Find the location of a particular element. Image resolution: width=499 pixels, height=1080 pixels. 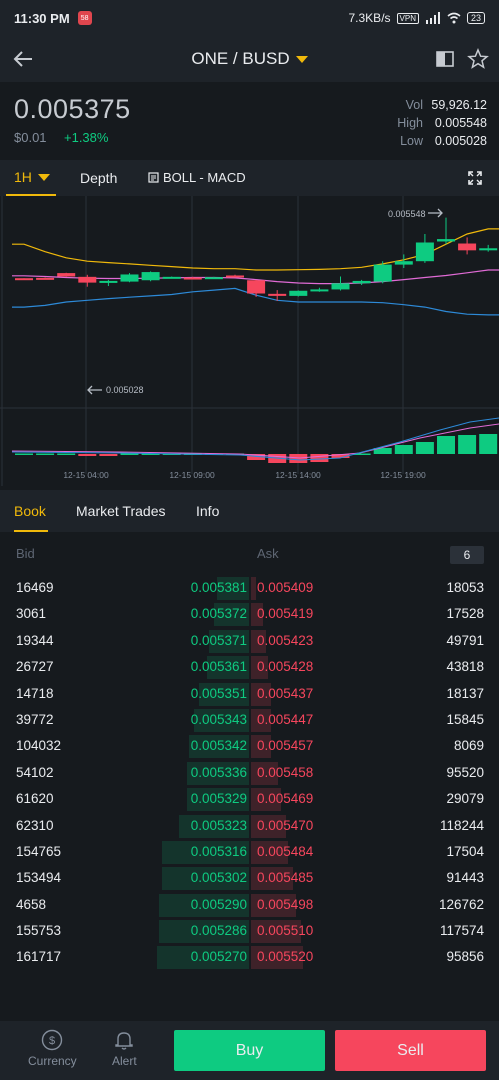

alert-button: Alert is located at coordinates (124, 1048).